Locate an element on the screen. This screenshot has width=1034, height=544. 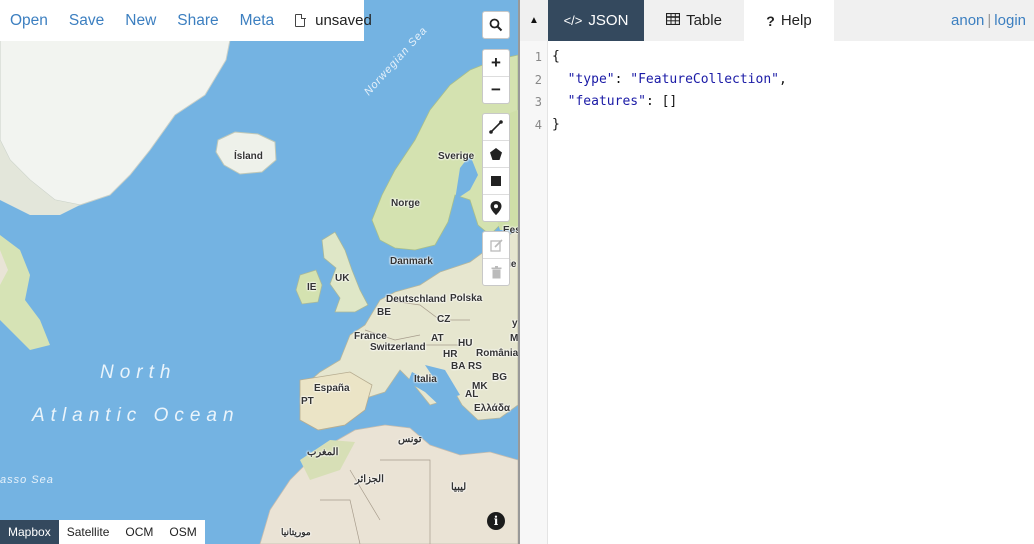
draw-polygon-button is located at coordinates (496, 153).